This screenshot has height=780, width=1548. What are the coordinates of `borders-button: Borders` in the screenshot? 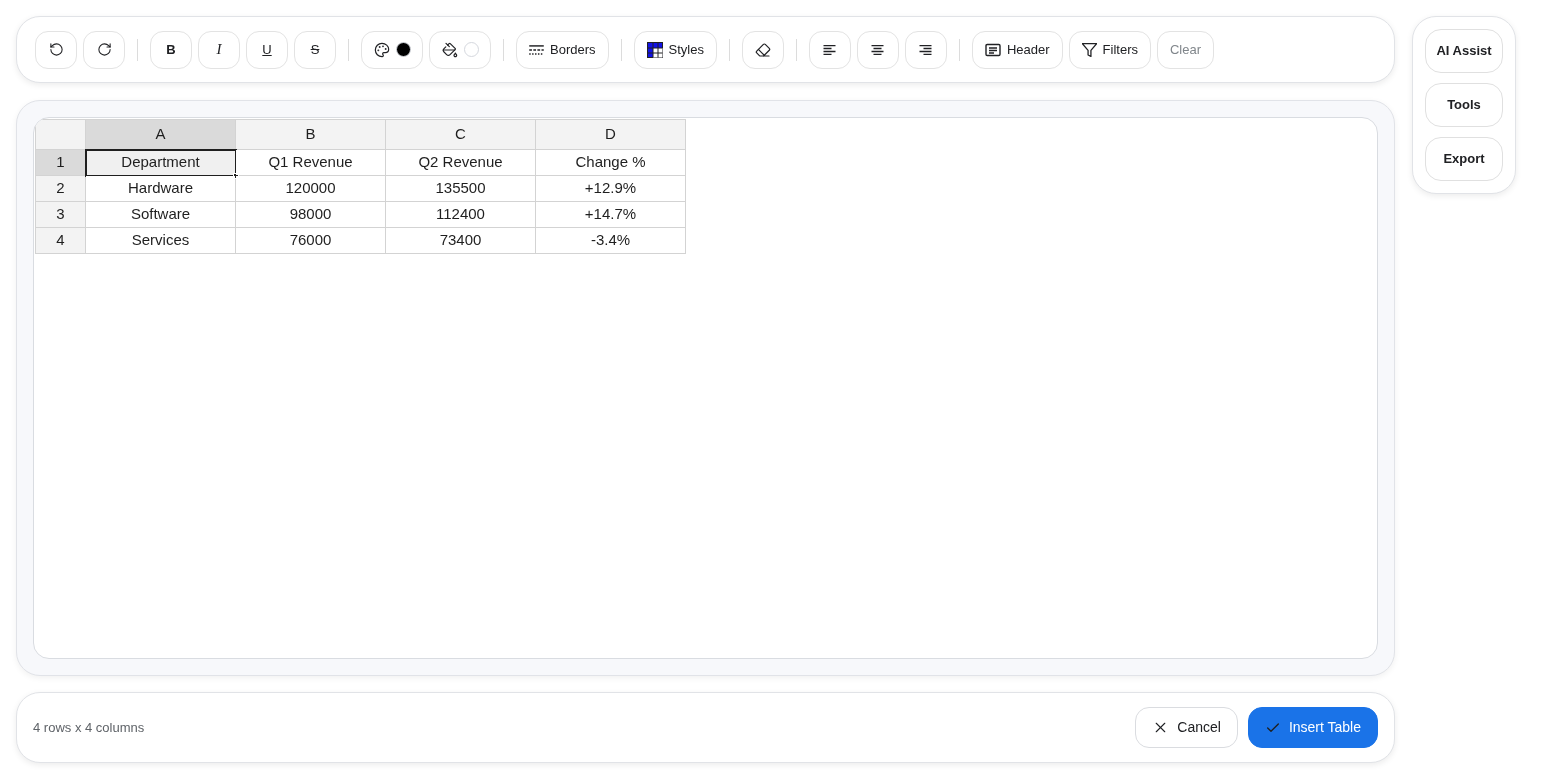 It's located at (562, 49).